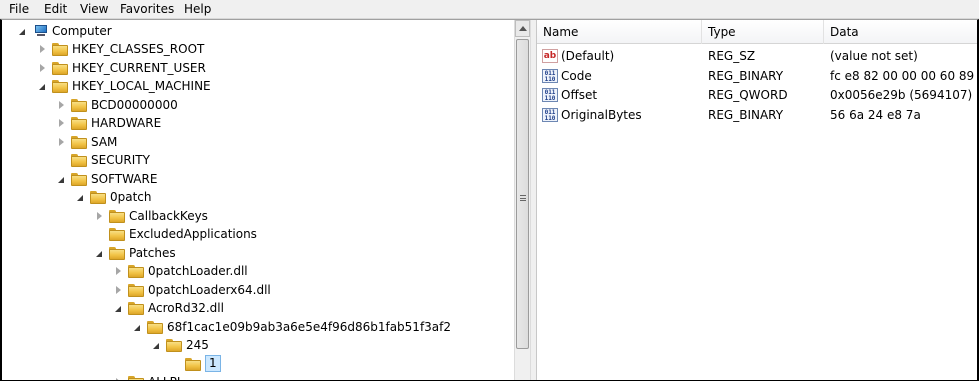 This screenshot has width=979, height=381. I want to click on tree-node: 245, so click(252, 345).